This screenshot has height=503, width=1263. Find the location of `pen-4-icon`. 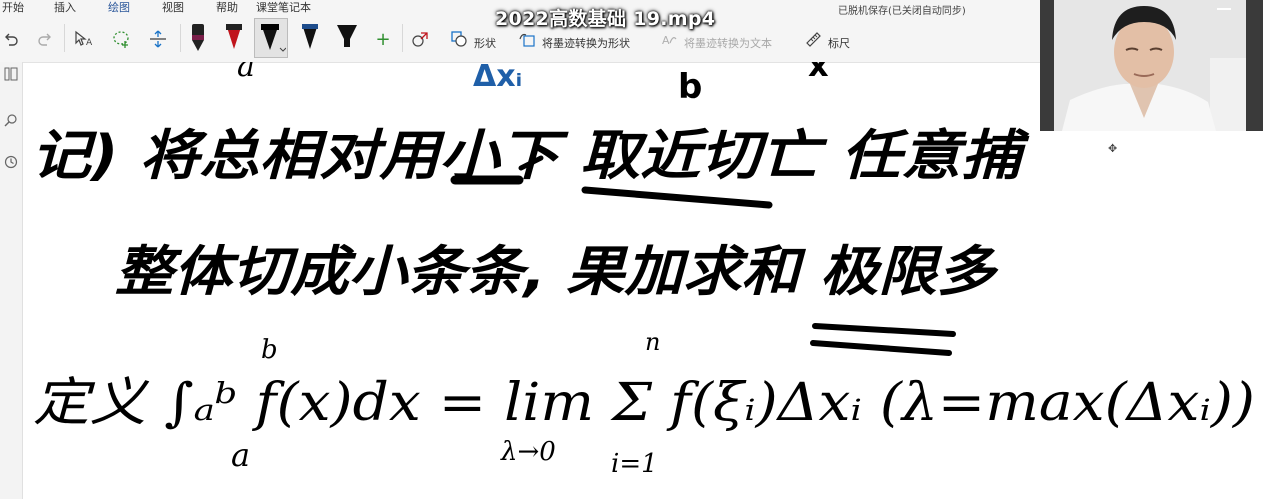

pen-4-icon is located at coordinates (310, 38).